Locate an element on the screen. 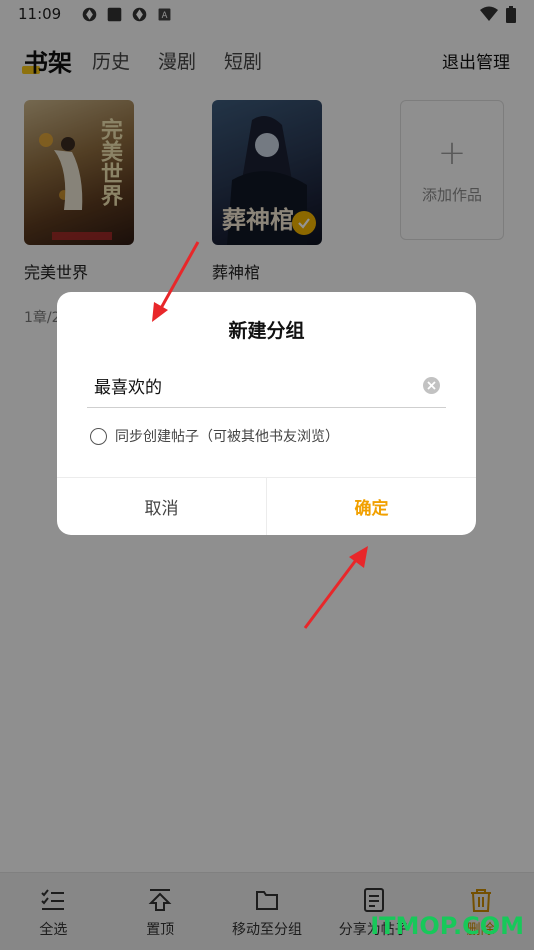 The width and height of the screenshot is (534, 950). sync-post-label: 同步创建帖子（可被其他书友浏览） is located at coordinates (227, 437).